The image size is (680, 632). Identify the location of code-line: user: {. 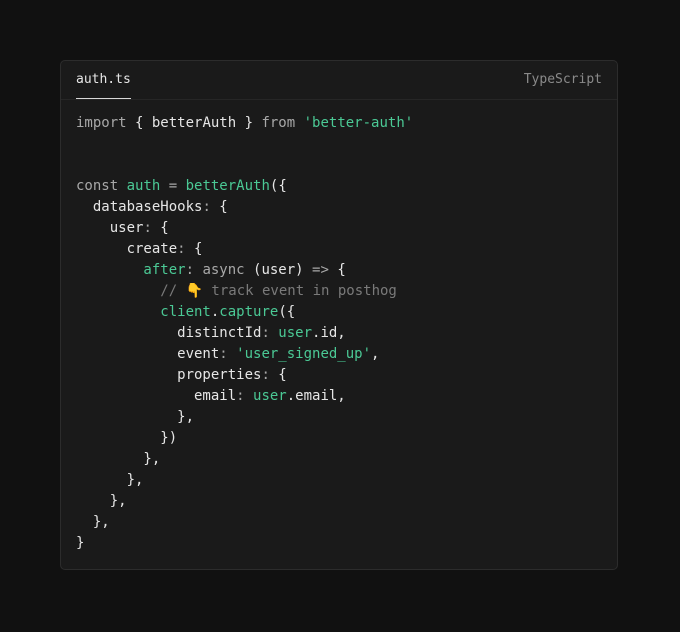
(244, 228).